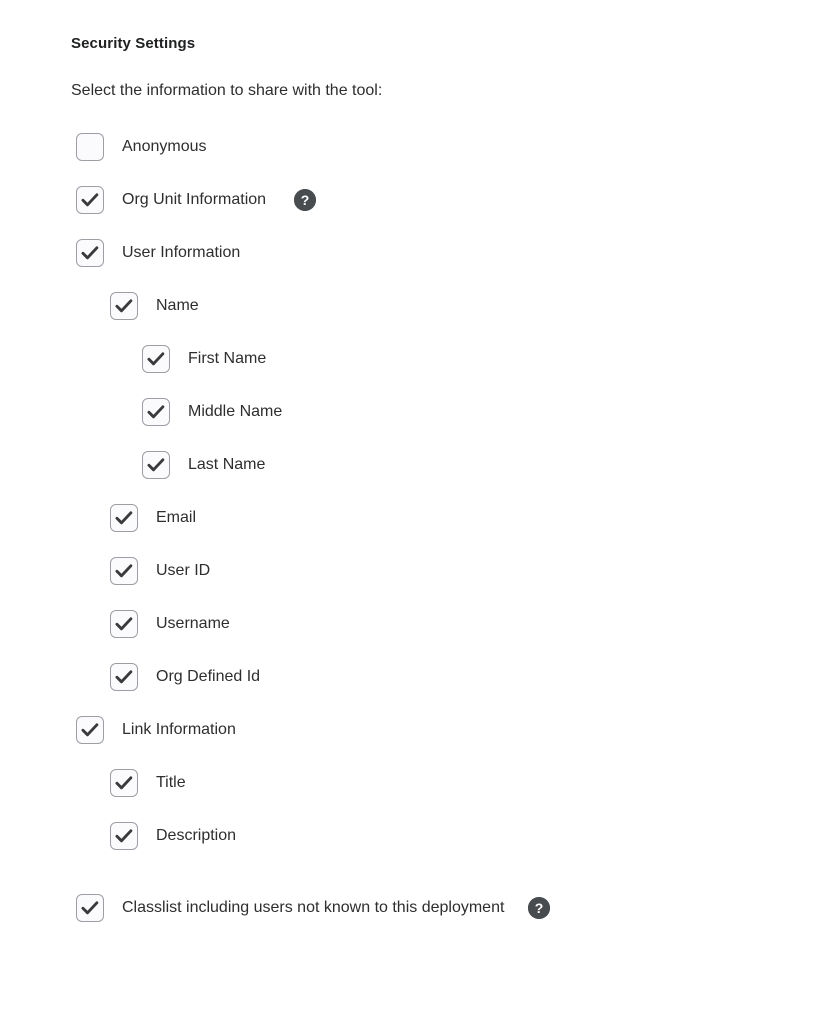 The height and width of the screenshot is (1010, 836). I want to click on checkbox-email, so click(124, 517).